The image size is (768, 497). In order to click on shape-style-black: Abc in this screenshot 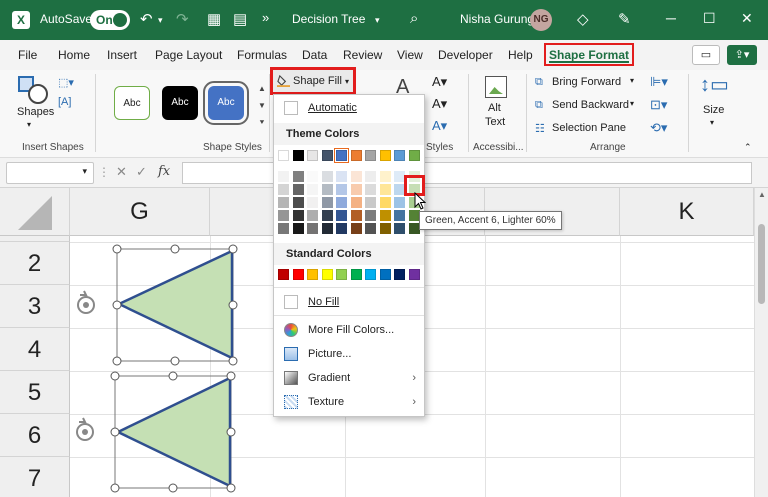, I will do `click(180, 103)`.